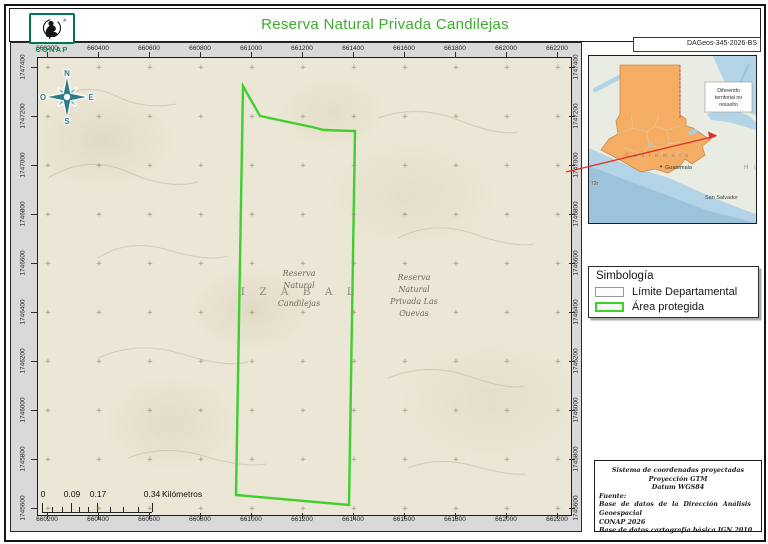  What do you see at coordinates (414, 277) in the screenshot?
I see `neighbor-reserve-label-line: Reserva` at bounding box center [414, 277].